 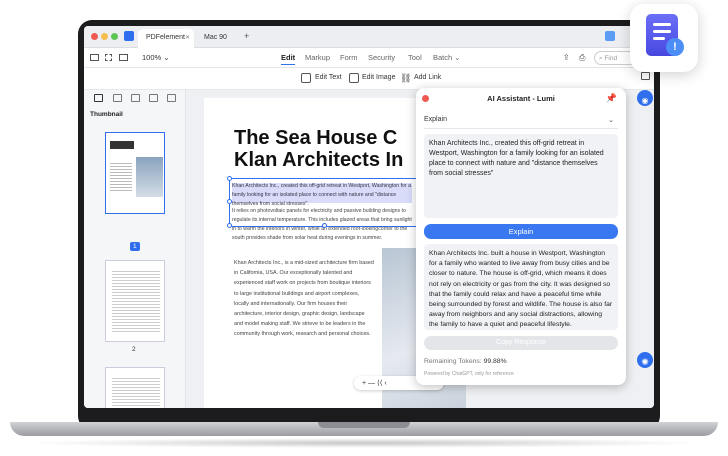 What do you see at coordinates (566, 57) in the screenshot?
I see `upload-icon: ⇪` at bounding box center [566, 57].